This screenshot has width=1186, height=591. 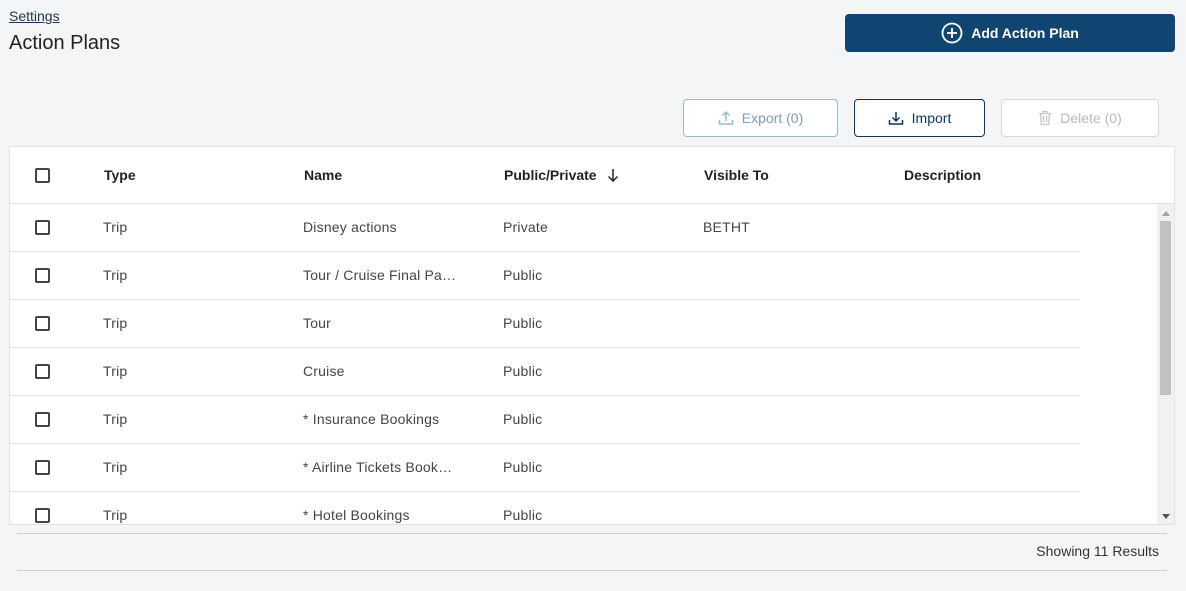 I want to click on table-row: Trip Tour Public, so click(x=545, y=324).